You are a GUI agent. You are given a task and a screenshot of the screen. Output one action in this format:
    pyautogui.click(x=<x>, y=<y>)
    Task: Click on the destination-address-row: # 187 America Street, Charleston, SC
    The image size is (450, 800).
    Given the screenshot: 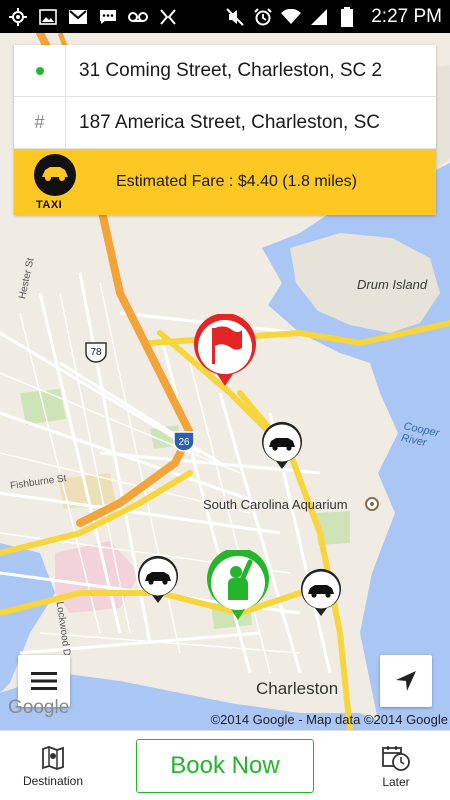 What is the action you would take?
    pyautogui.click(x=225, y=122)
    